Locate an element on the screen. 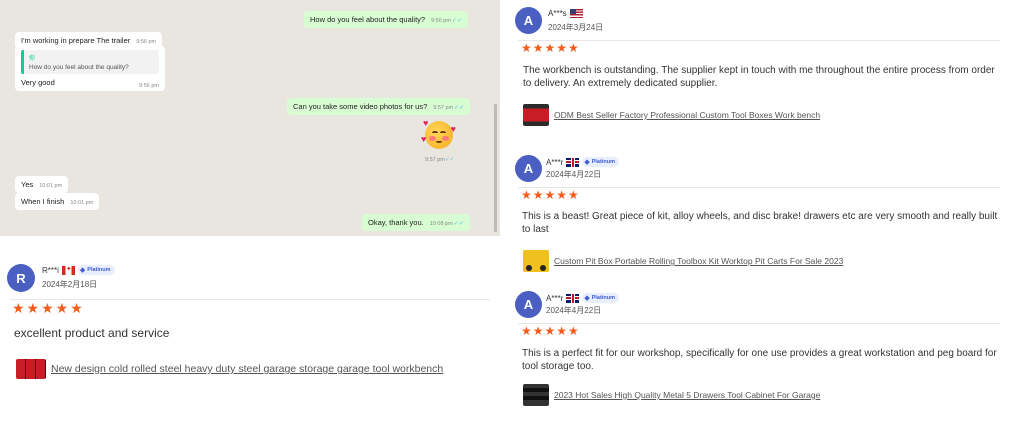 Image resolution: width=1010 pixels, height=423 pixels. quoted-message: 你 How do you feel about the quality? is located at coordinates (90, 62).